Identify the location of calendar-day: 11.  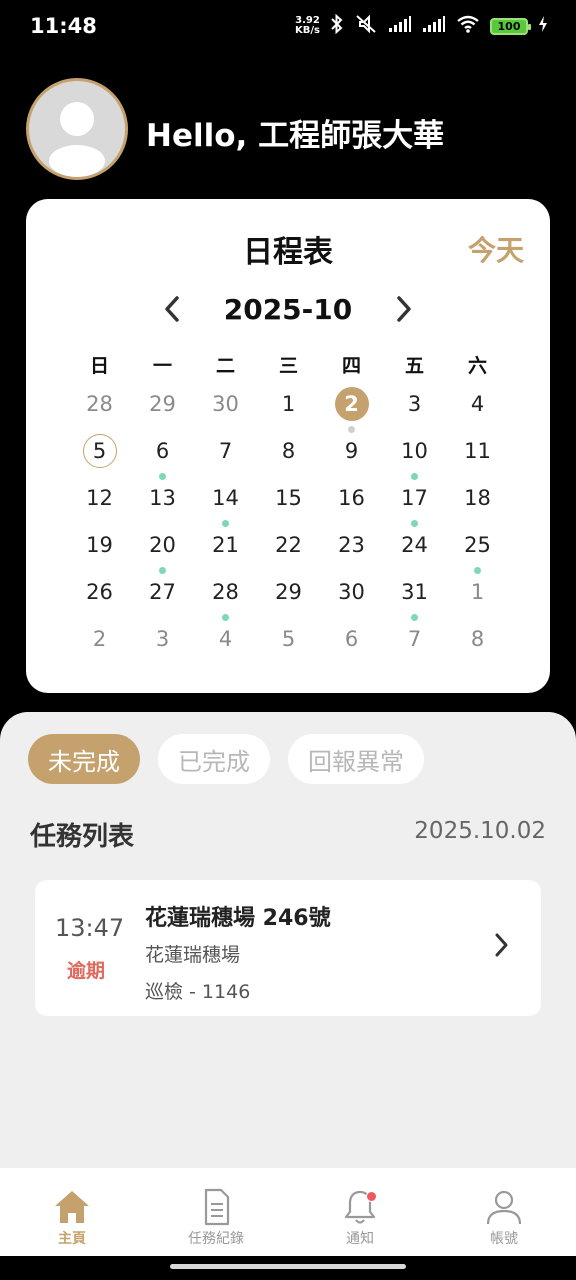
(477, 457).